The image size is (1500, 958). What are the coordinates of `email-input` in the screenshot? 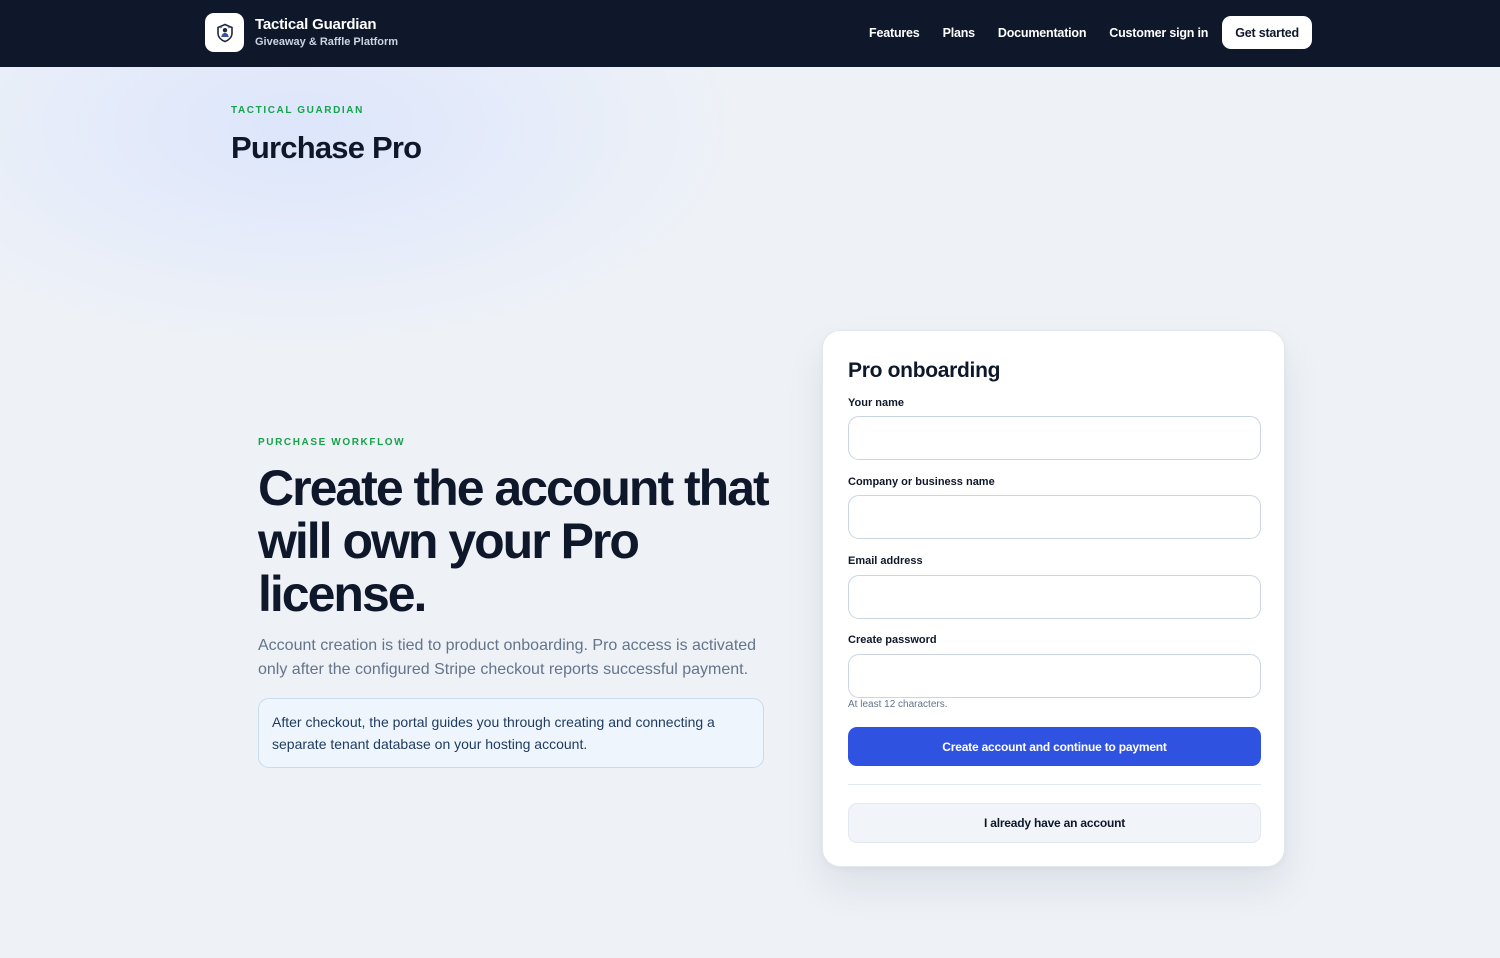 It's located at (1054, 597).